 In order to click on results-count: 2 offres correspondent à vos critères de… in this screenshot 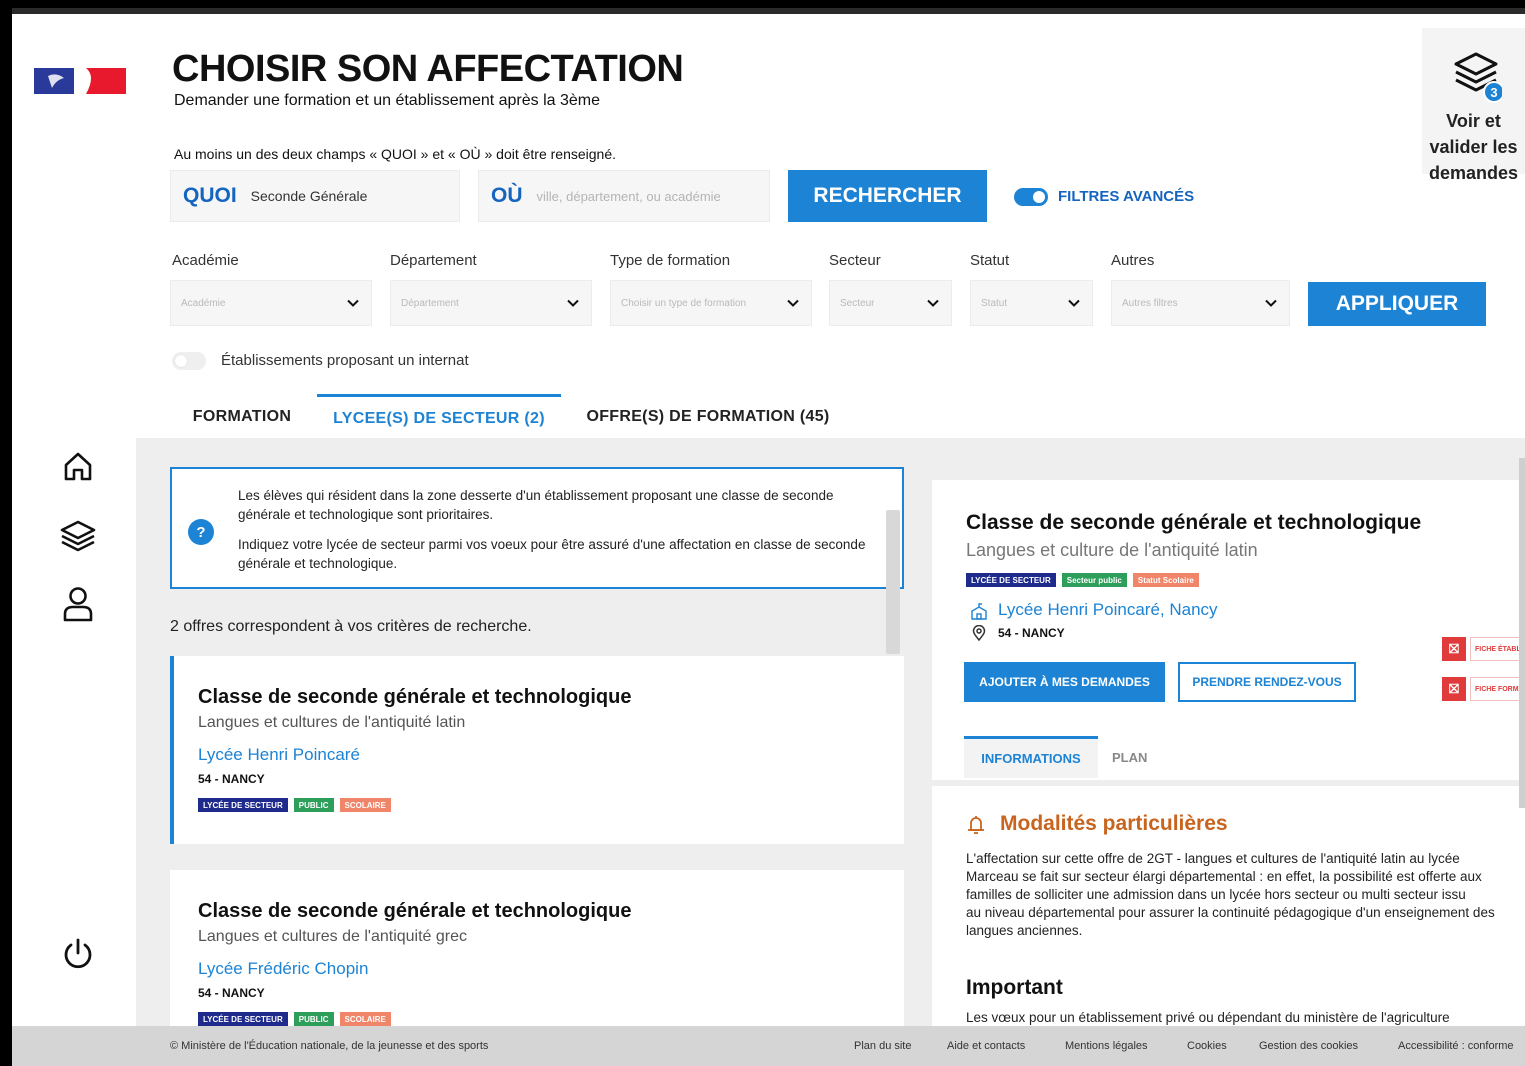, I will do `click(351, 626)`.